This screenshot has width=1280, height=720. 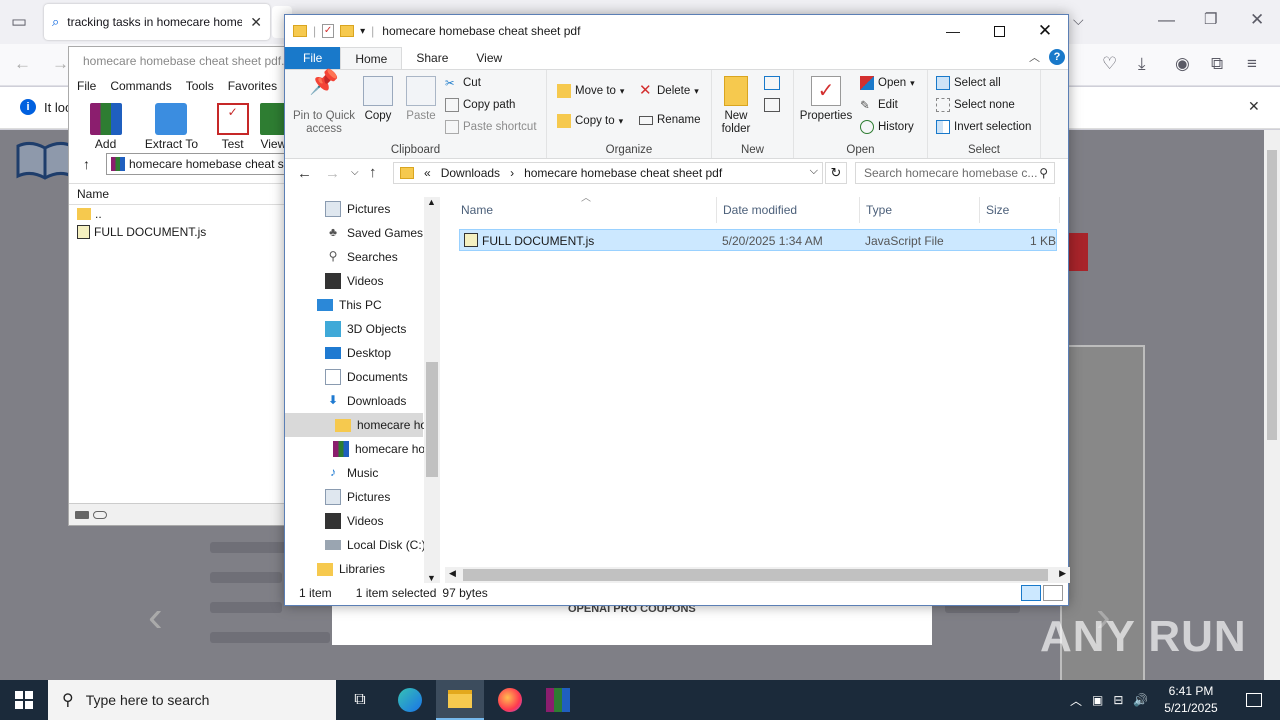 What do you see at coordinates (192, 700) in the screenshot?
I see `taskbar-search-input: ⚲ Type here to search` at bounding box center [192, 700].